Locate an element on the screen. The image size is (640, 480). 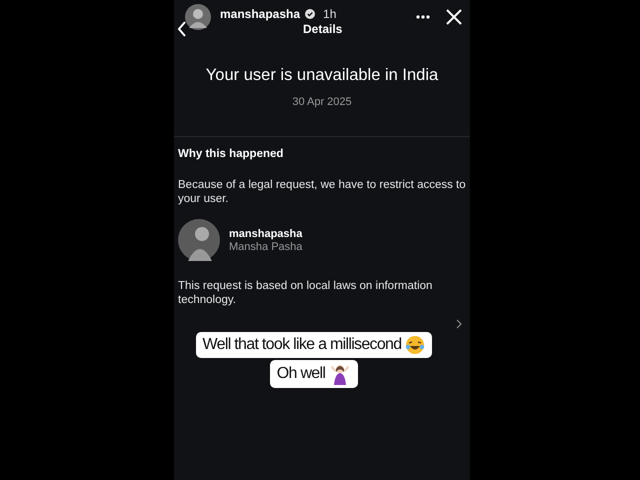
close-icon is located at coordinates (454, 17).